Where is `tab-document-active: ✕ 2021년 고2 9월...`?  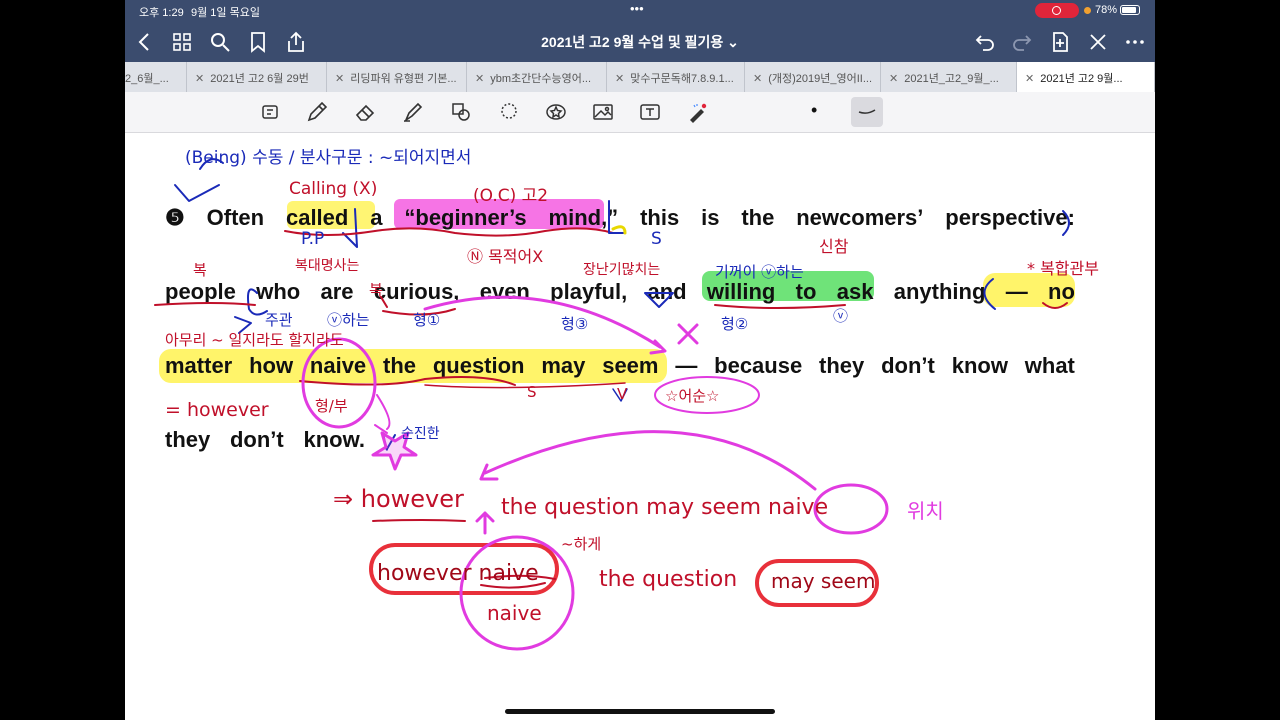 tab-document-active: ✕ 2021년 고2 9월... is located at coordinates (1086, 77).